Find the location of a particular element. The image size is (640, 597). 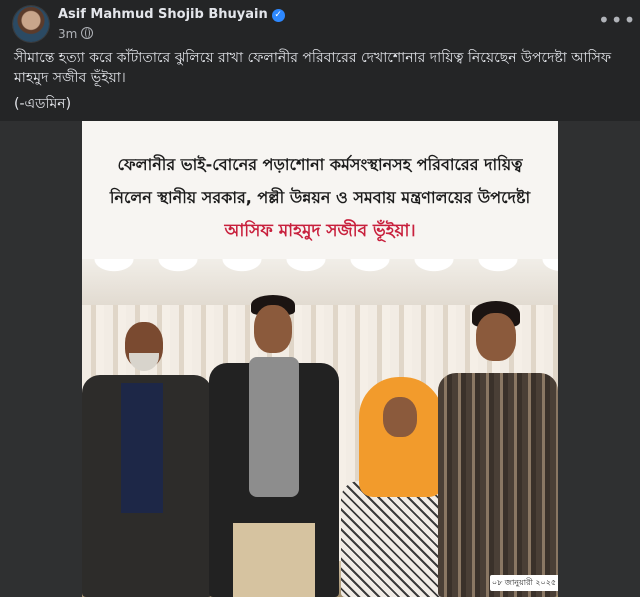

globe-icon is located at coordinates (87, 33).